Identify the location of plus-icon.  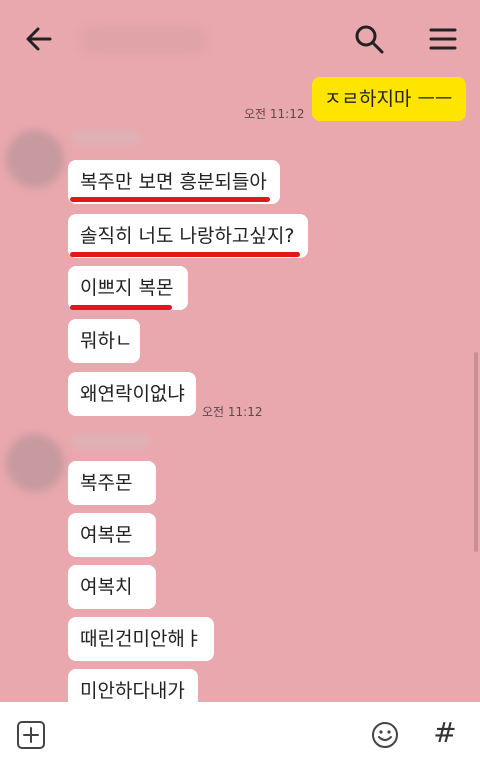
(31, 735).